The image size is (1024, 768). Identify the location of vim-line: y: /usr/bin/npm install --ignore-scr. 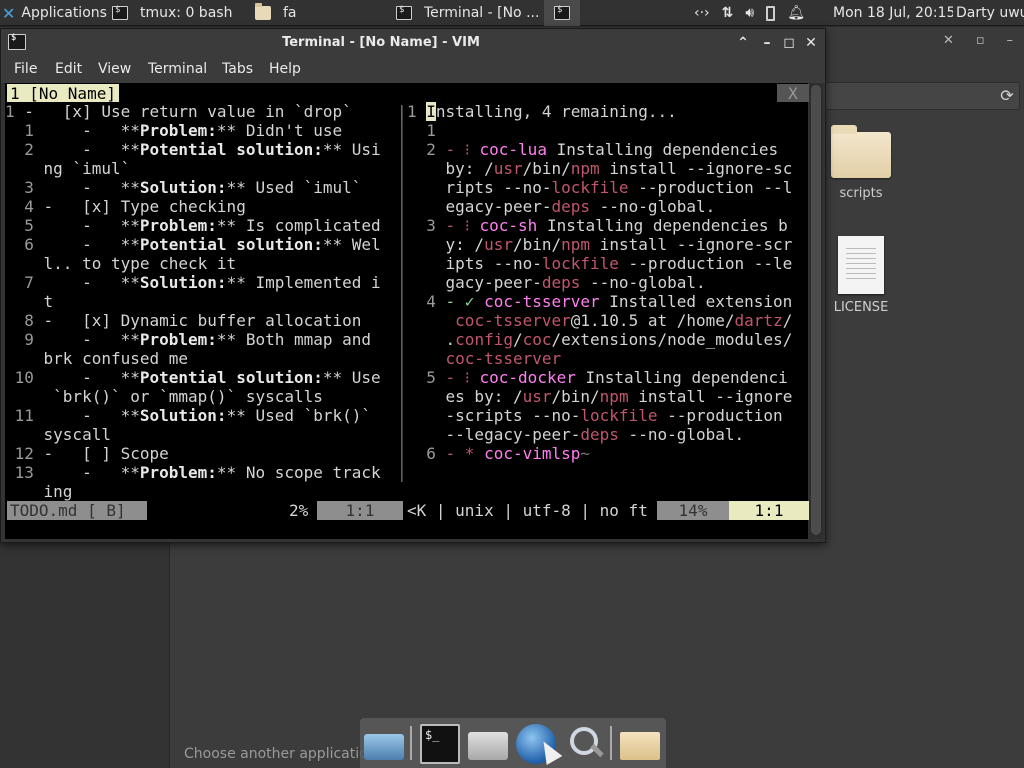
(600, 244).